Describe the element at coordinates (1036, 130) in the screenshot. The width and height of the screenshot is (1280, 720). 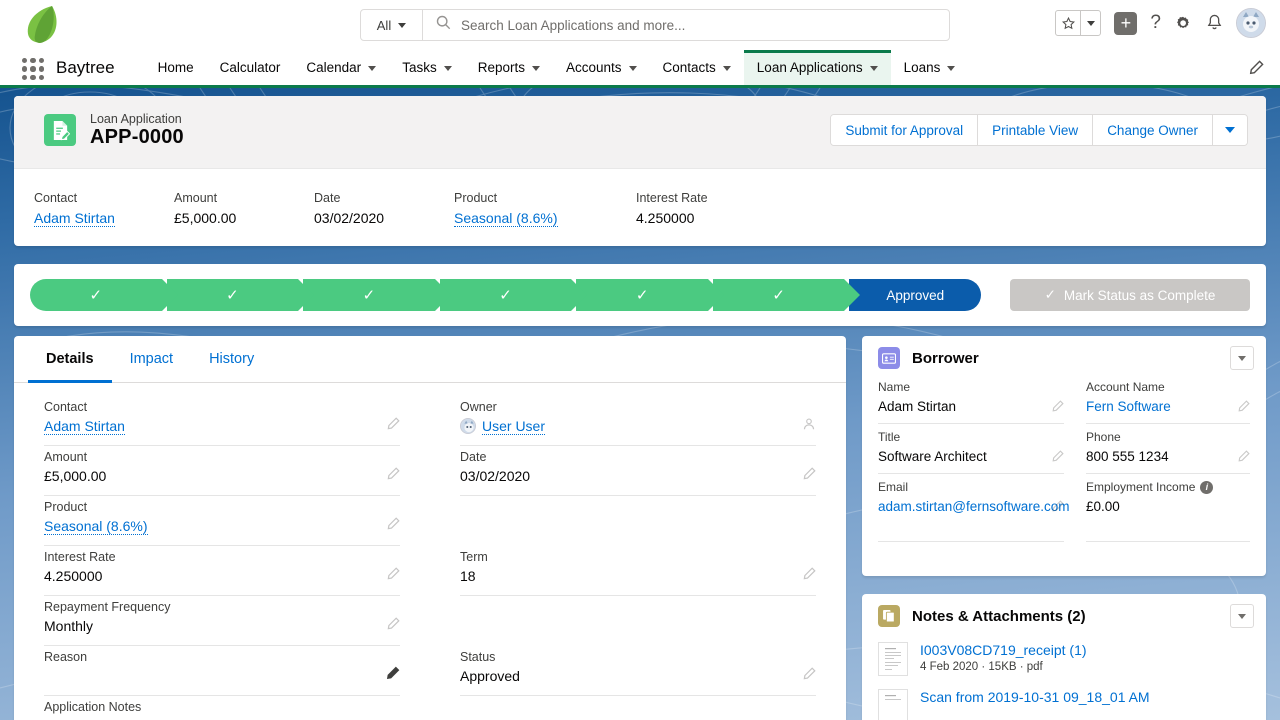
I see `printable-view-button: Printable View` at that location.